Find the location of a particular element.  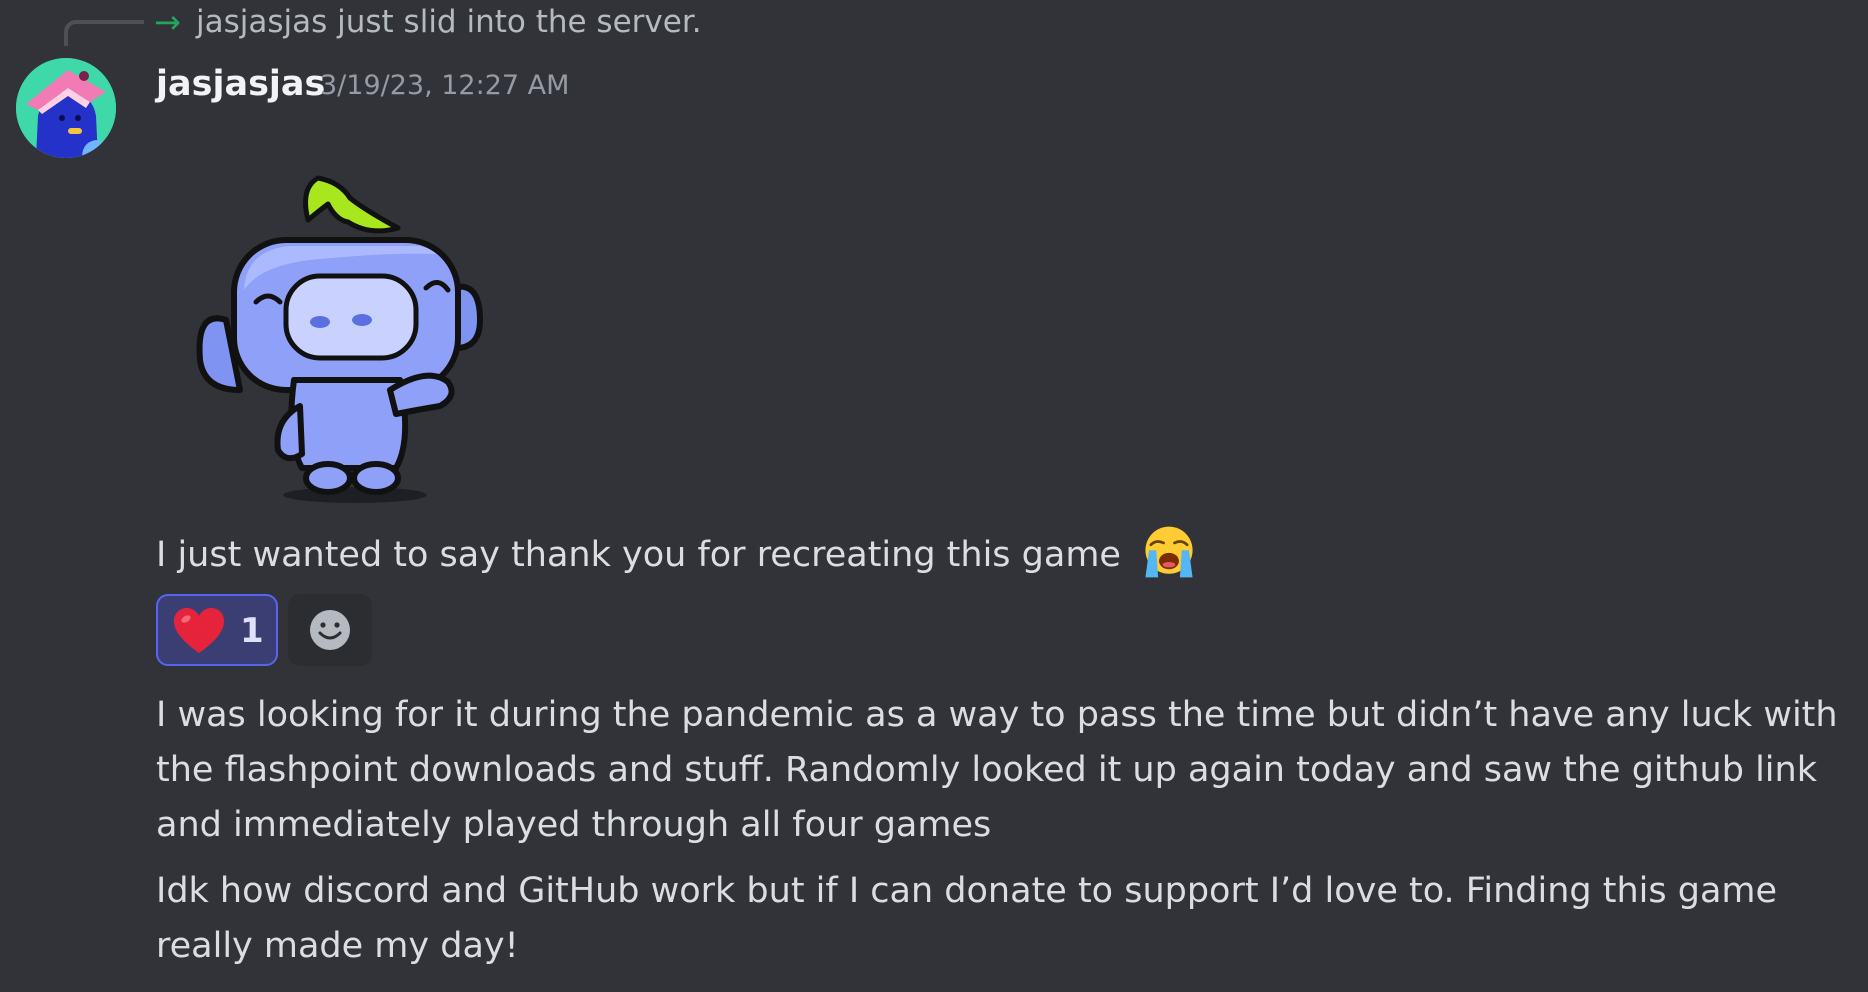

wumpus-sticker-image is located at coordinates (339, 339).